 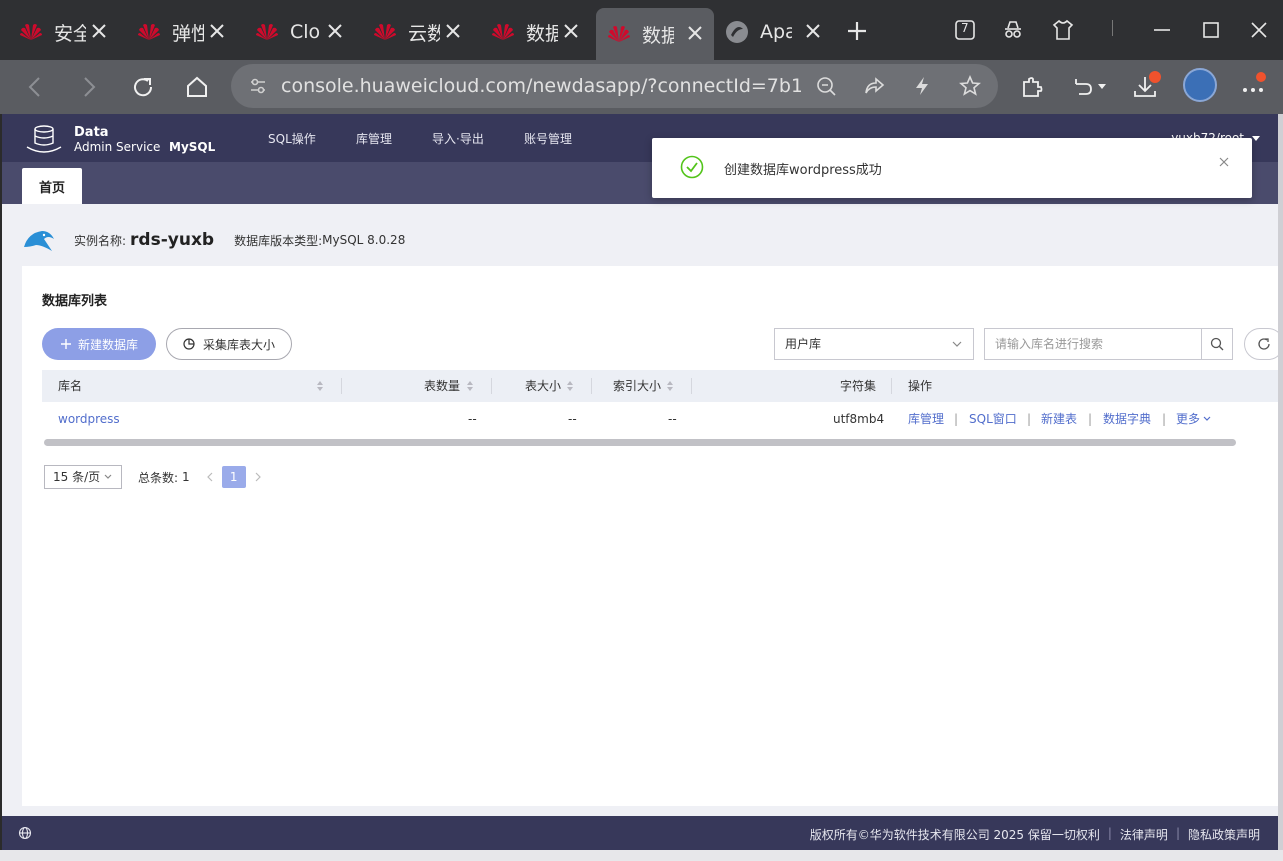 I want to click on engine-label: MySQL, so click(x=192, y=147).